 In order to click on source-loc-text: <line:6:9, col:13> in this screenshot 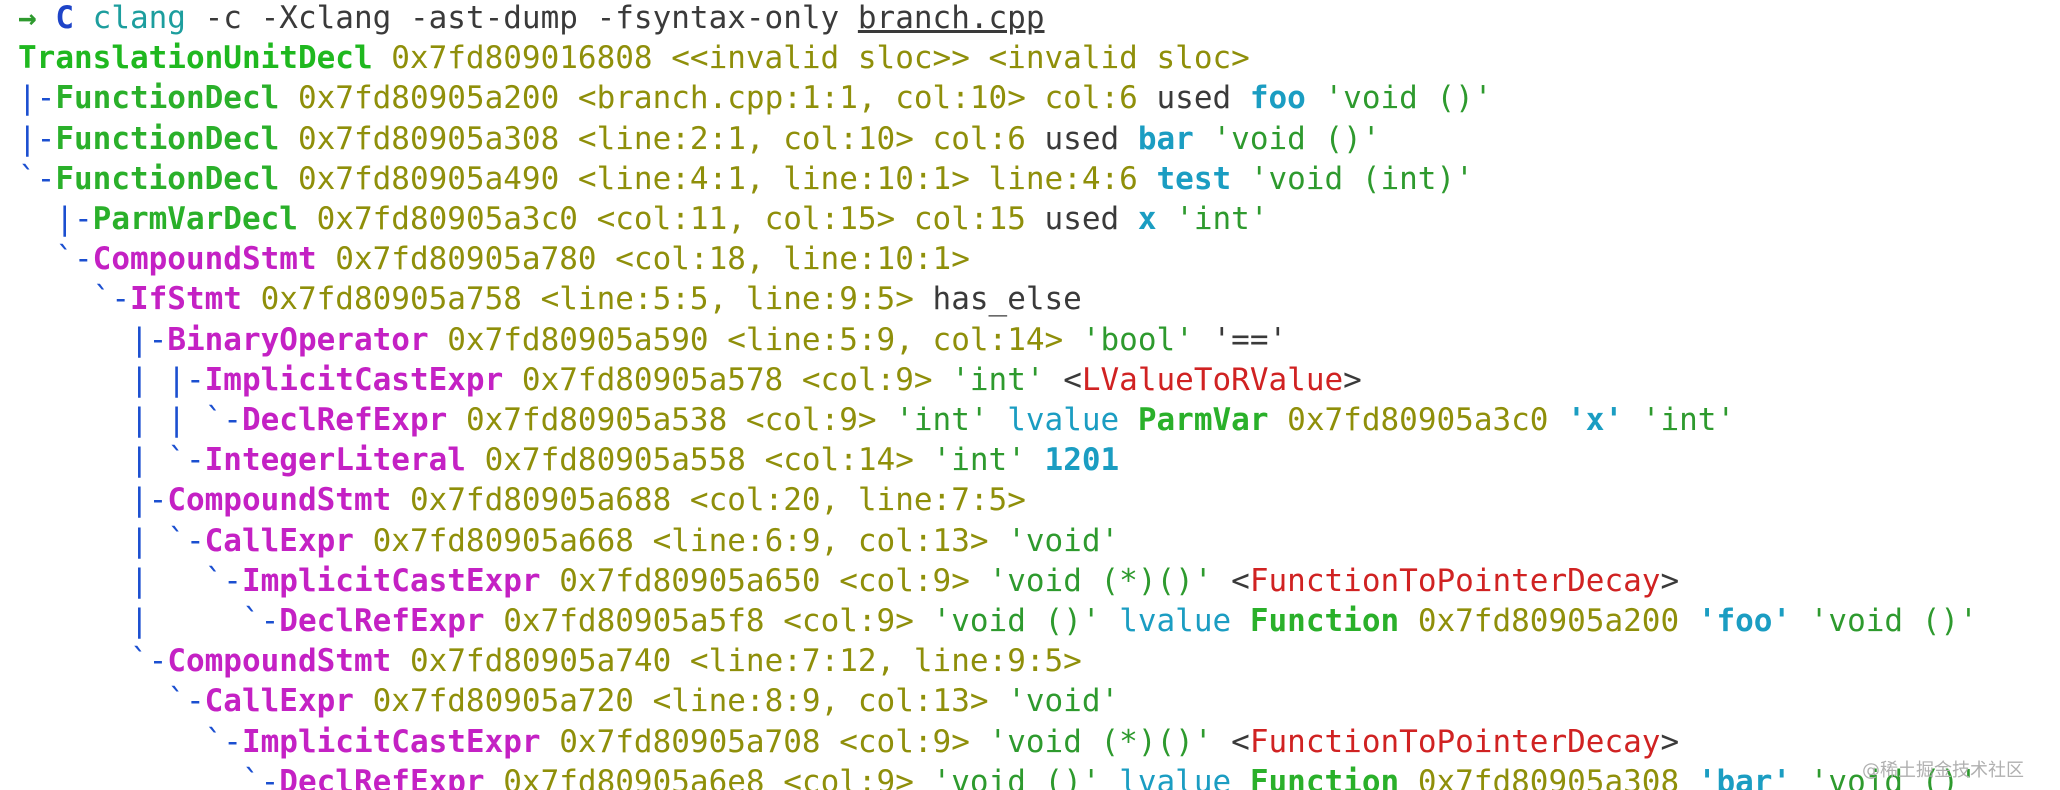, I will do `click(811, 540)`.